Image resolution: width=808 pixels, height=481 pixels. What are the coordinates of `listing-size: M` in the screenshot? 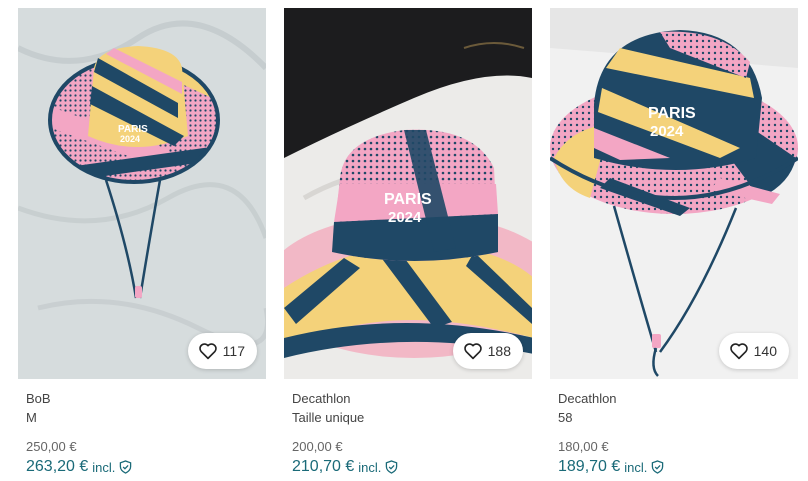 It's located at (31, 417).